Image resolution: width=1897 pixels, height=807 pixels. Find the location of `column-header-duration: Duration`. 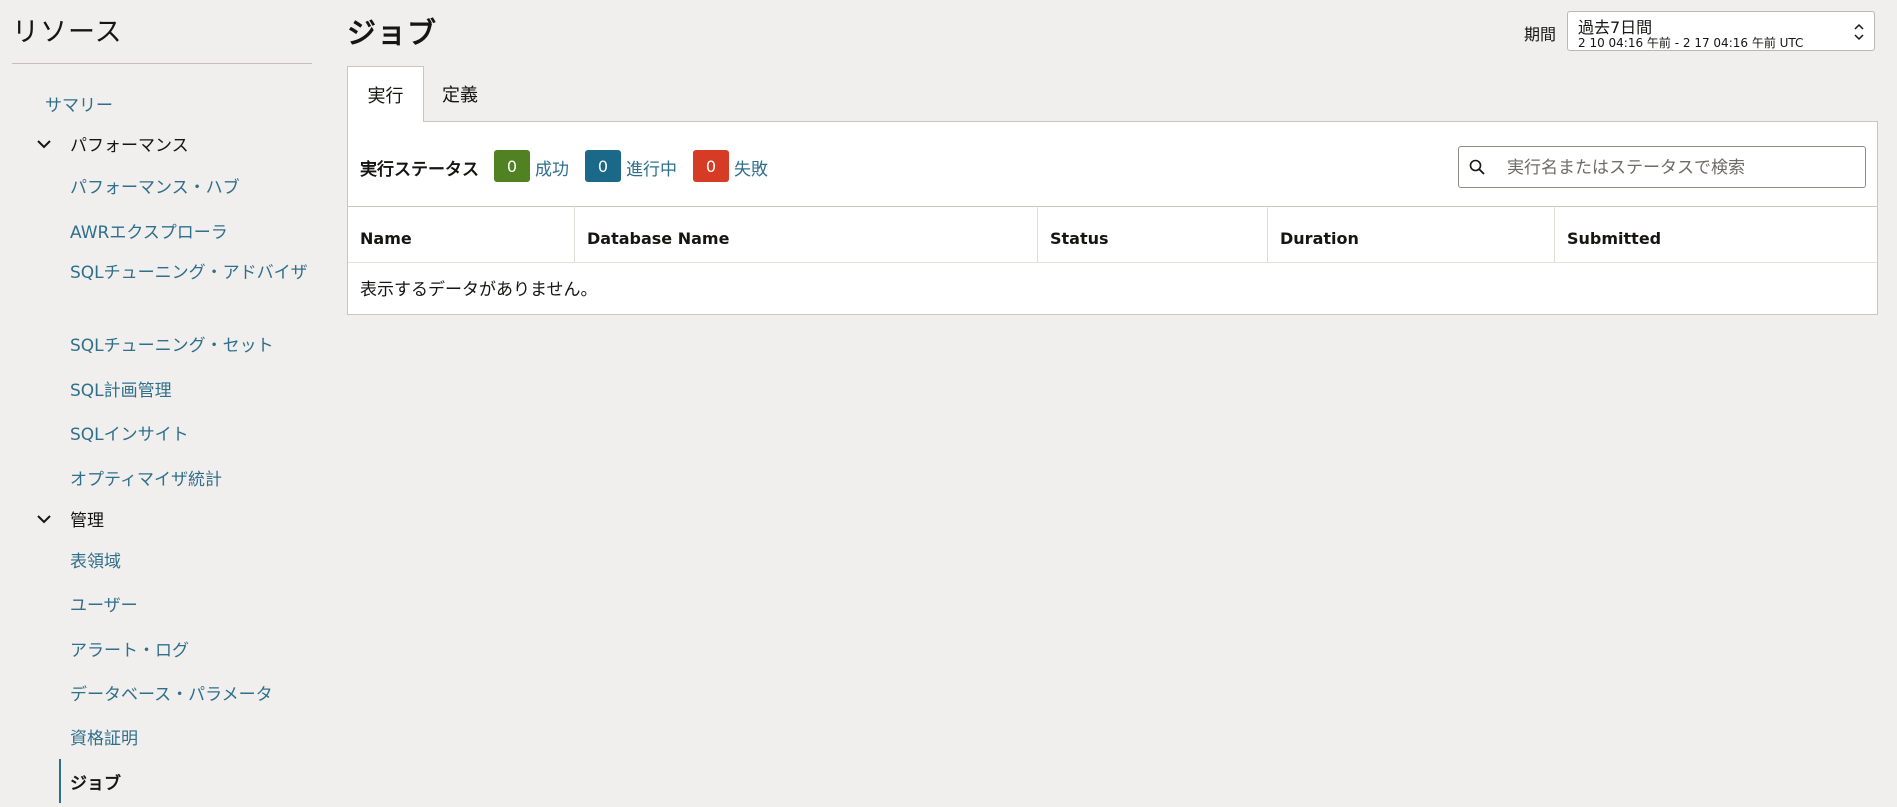

column-header-duration: Duration is located at coordinates (1411, 234).